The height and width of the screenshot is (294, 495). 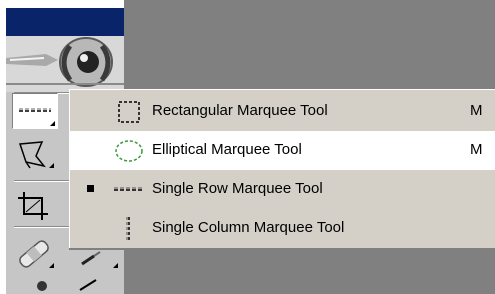 What do you see at coordinates (227, 149) in the screenshot?
I see `menu-item-label: Elliptical Marquee Tool` at bounding box center [227, 149].